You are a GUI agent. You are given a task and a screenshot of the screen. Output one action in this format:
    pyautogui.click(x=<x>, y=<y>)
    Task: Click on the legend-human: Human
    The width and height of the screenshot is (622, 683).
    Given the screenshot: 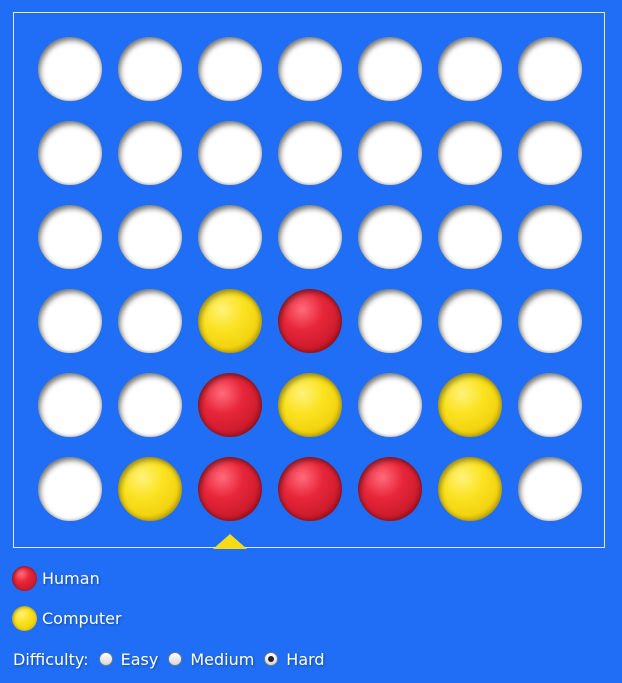 What is the action you would take?
    pyautogui.click(x=56, y=578)
    